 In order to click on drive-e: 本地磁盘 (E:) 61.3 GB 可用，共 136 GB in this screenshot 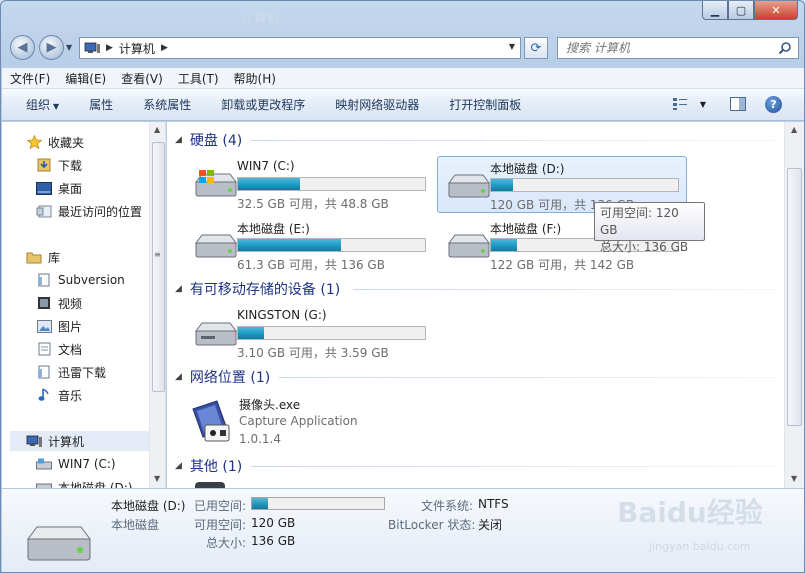, I will do `click(310, 245)`.